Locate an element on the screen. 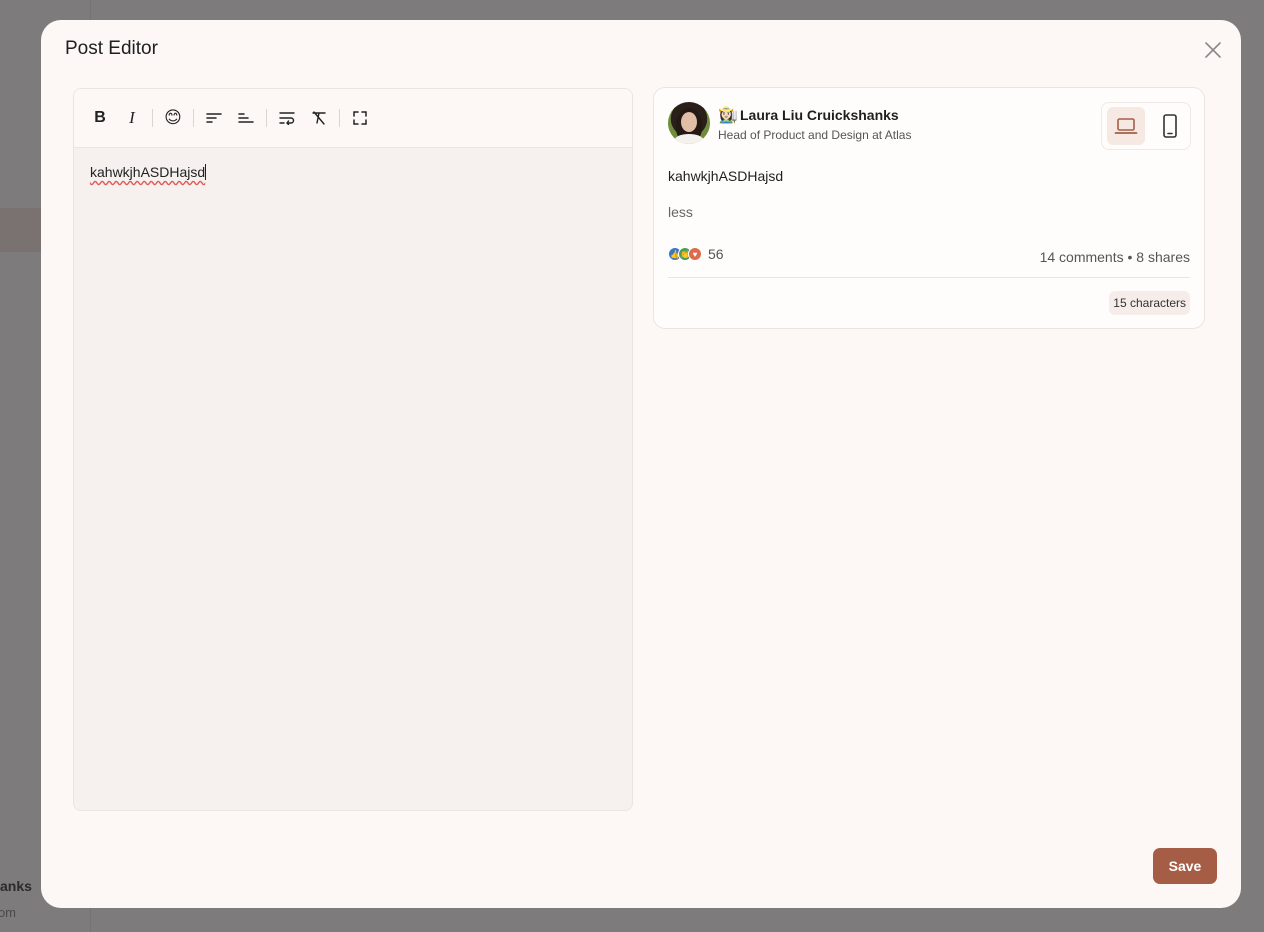  wrap-text-button is located at coordinates (287, 118).